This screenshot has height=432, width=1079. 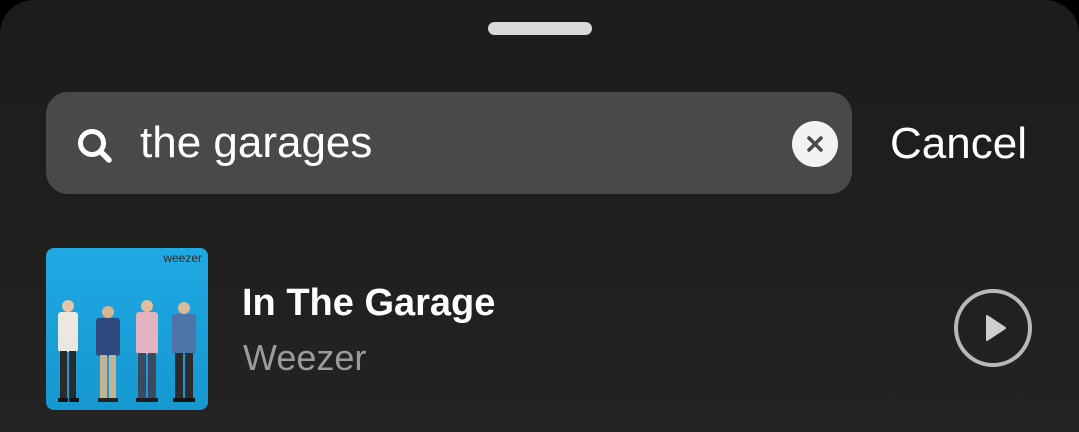 What do you see at coordinates (95, 146) in the screenshot?
I see `search-icon` at bounding box center [95, 146].